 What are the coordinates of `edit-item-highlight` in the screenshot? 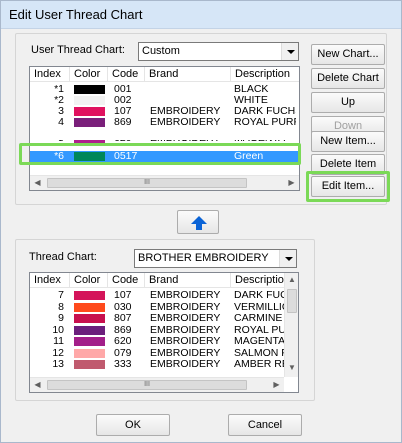 It's located at (348, 186).